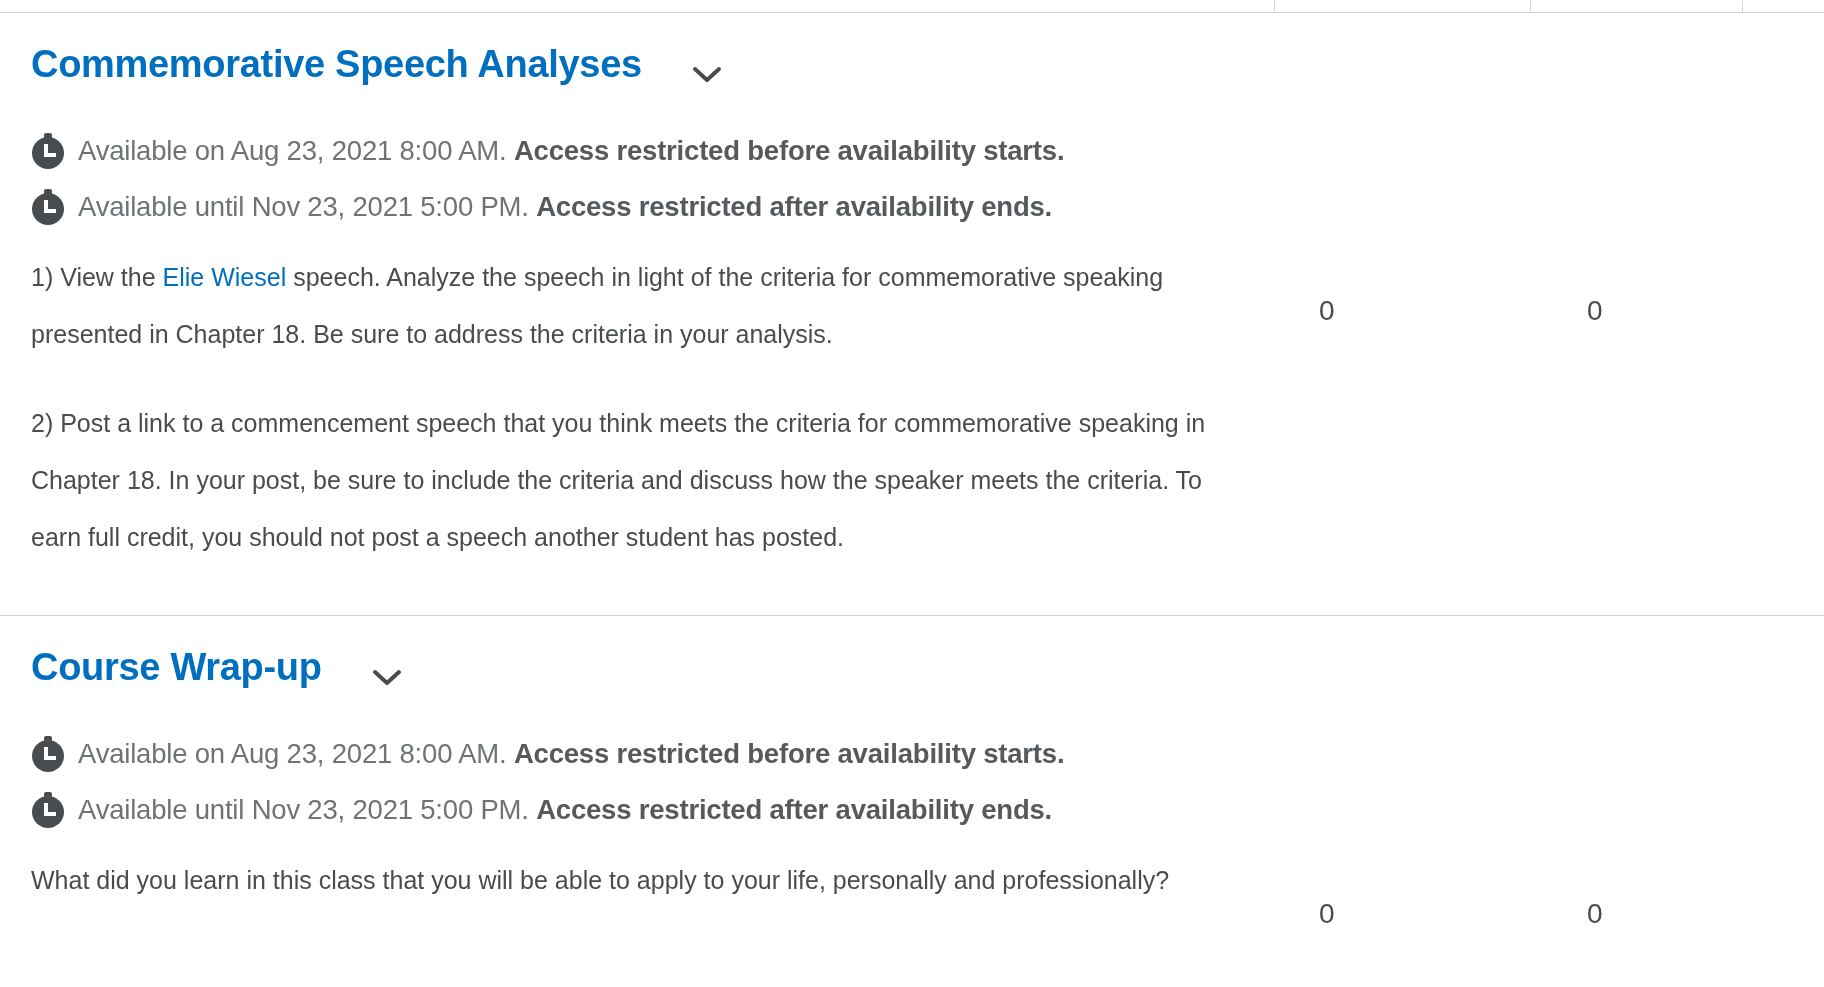 This screenshot has height=987, width=1824. Describe the element at coordinates (619, 480) in the screenshot. I see `description-text: 2) Post a link to a commencement speech that you think meets the criteria for commemorative speaking in Chapter 18. In your post, be sure to include the criteria and discuss how the speaker meets the criteria. To earn full credit, you should not post a speech another student has posted.` at that location.